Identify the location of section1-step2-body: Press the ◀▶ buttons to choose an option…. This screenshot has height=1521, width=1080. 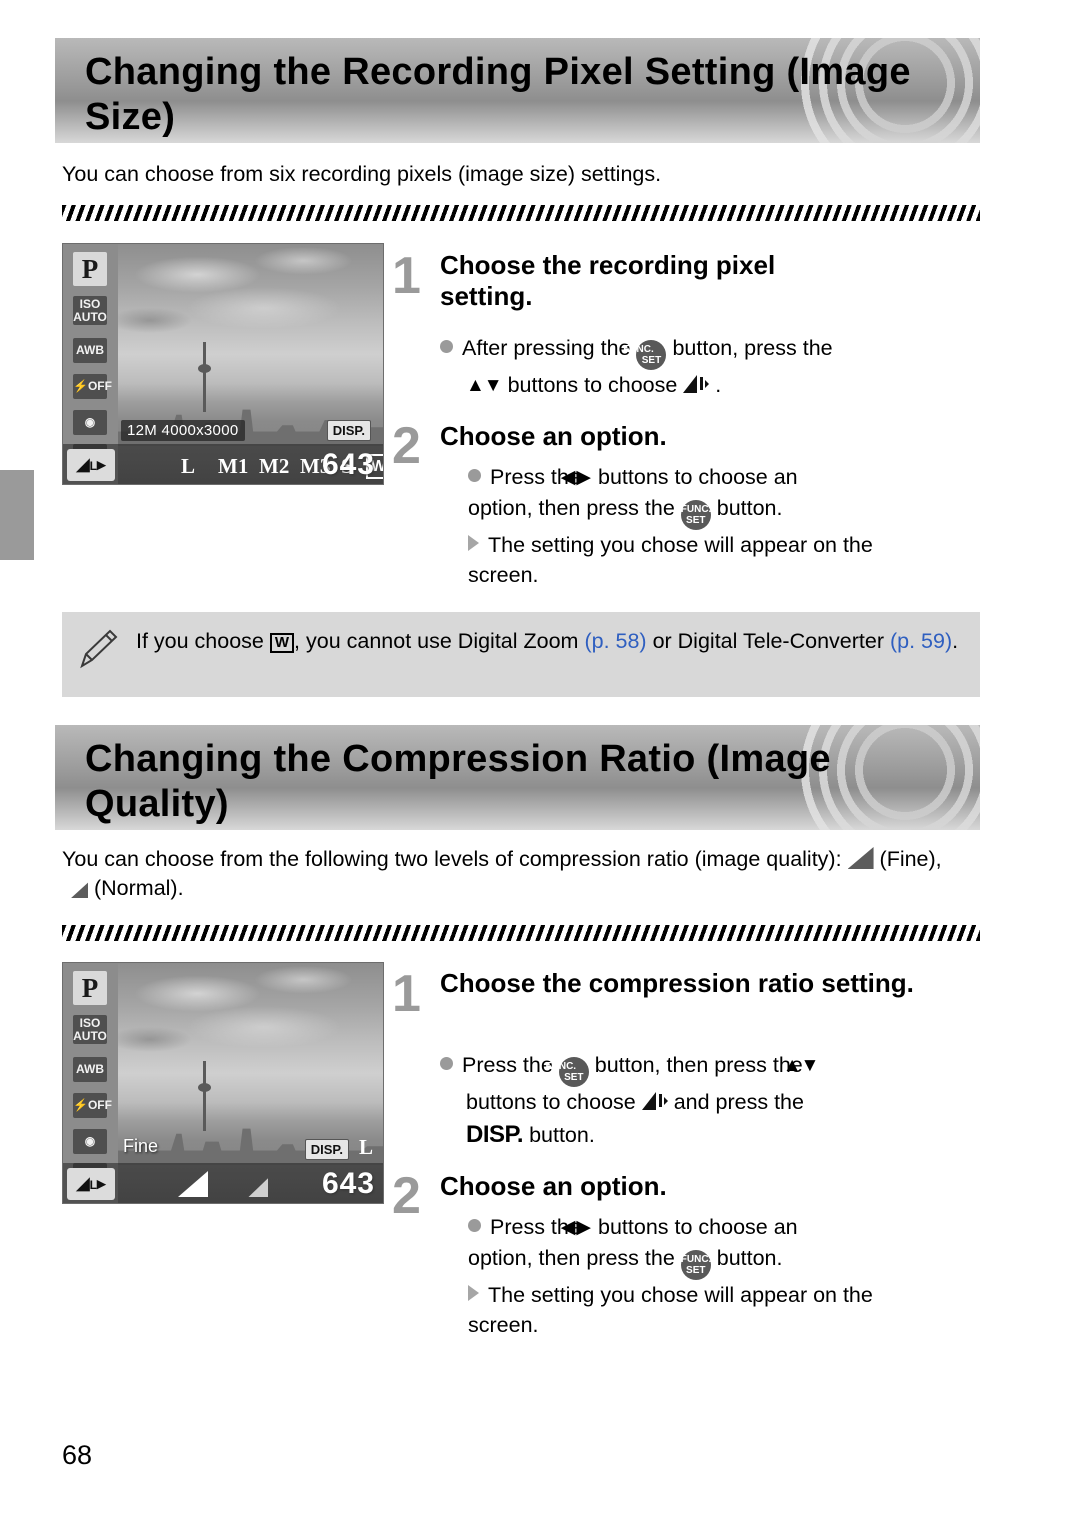
(728, 526).